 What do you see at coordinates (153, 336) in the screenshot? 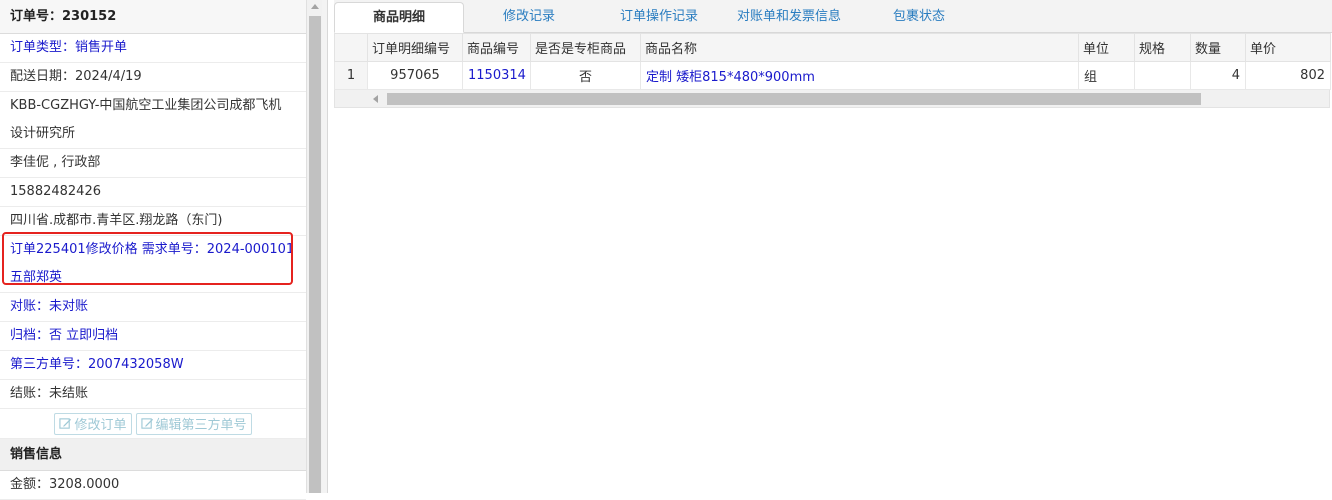
I see `archive-status: 归档：否 立即归档` at bounding box center [153, 336].